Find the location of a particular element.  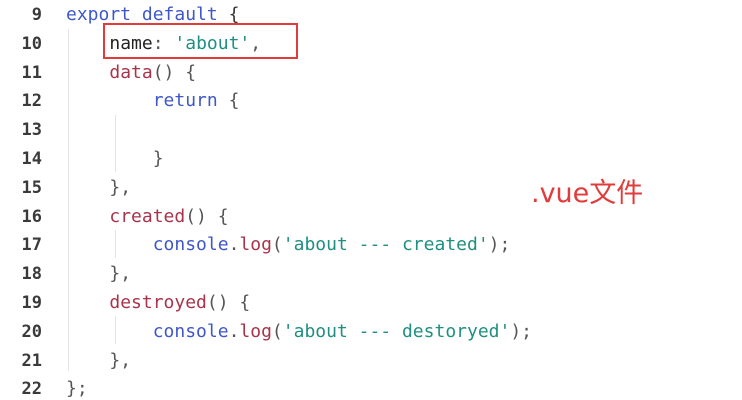

code-line: 13 is located at coordinates (371, 130).